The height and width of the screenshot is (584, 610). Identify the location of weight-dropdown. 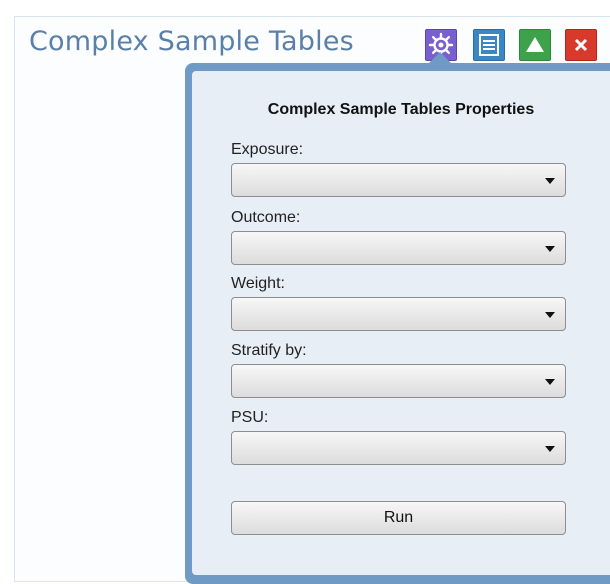
(398, 314).